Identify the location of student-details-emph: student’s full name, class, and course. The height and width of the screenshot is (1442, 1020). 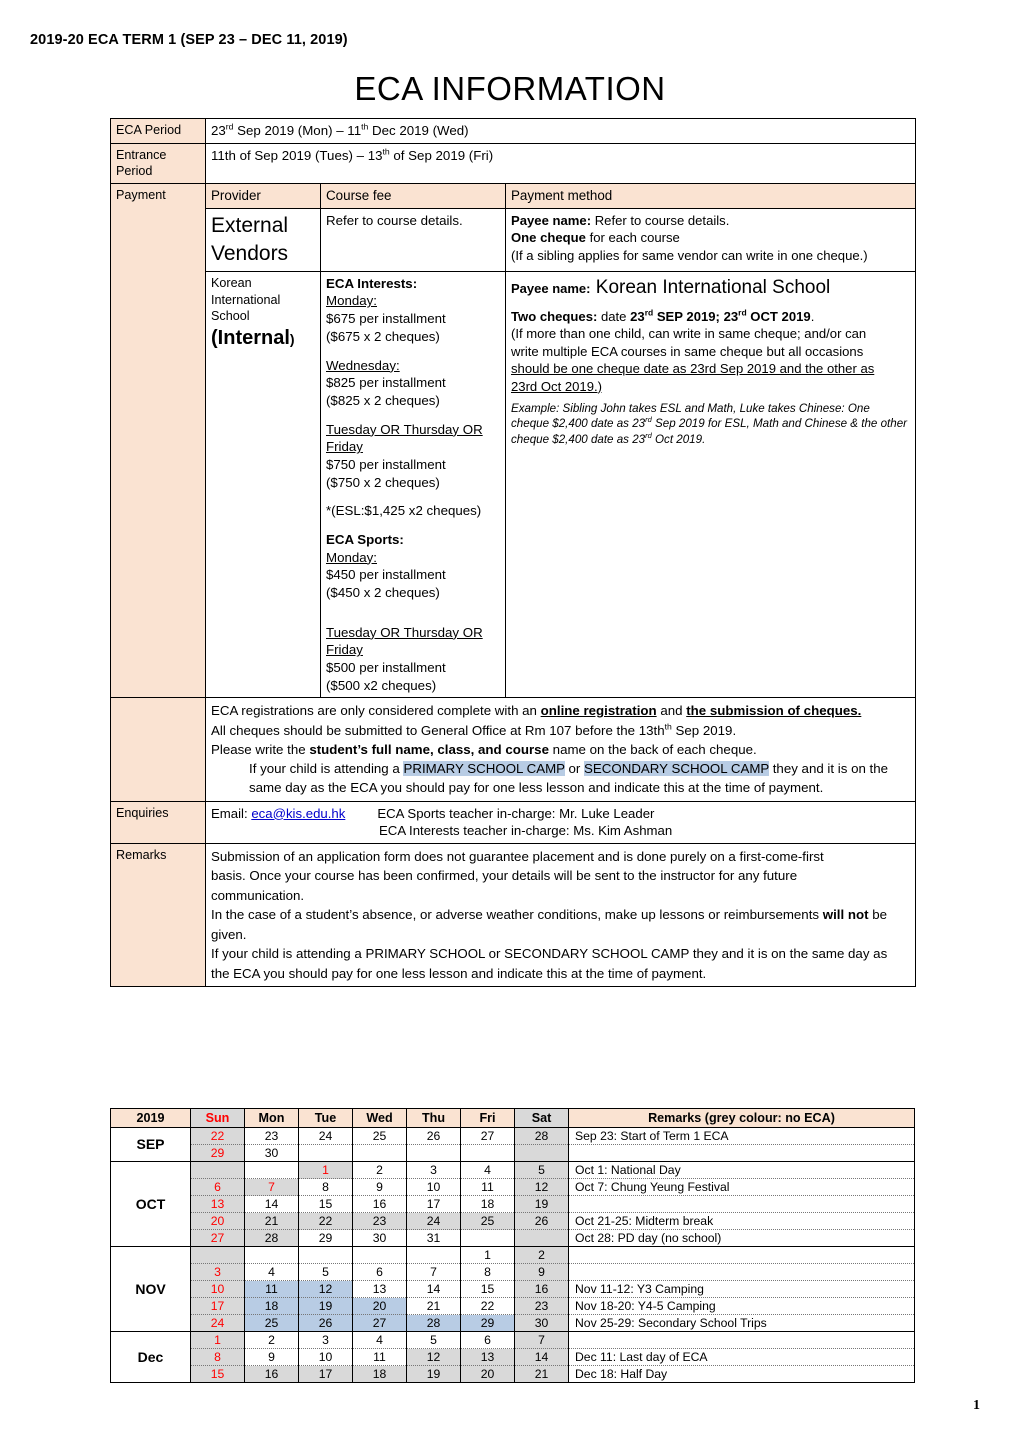
(429, 749).